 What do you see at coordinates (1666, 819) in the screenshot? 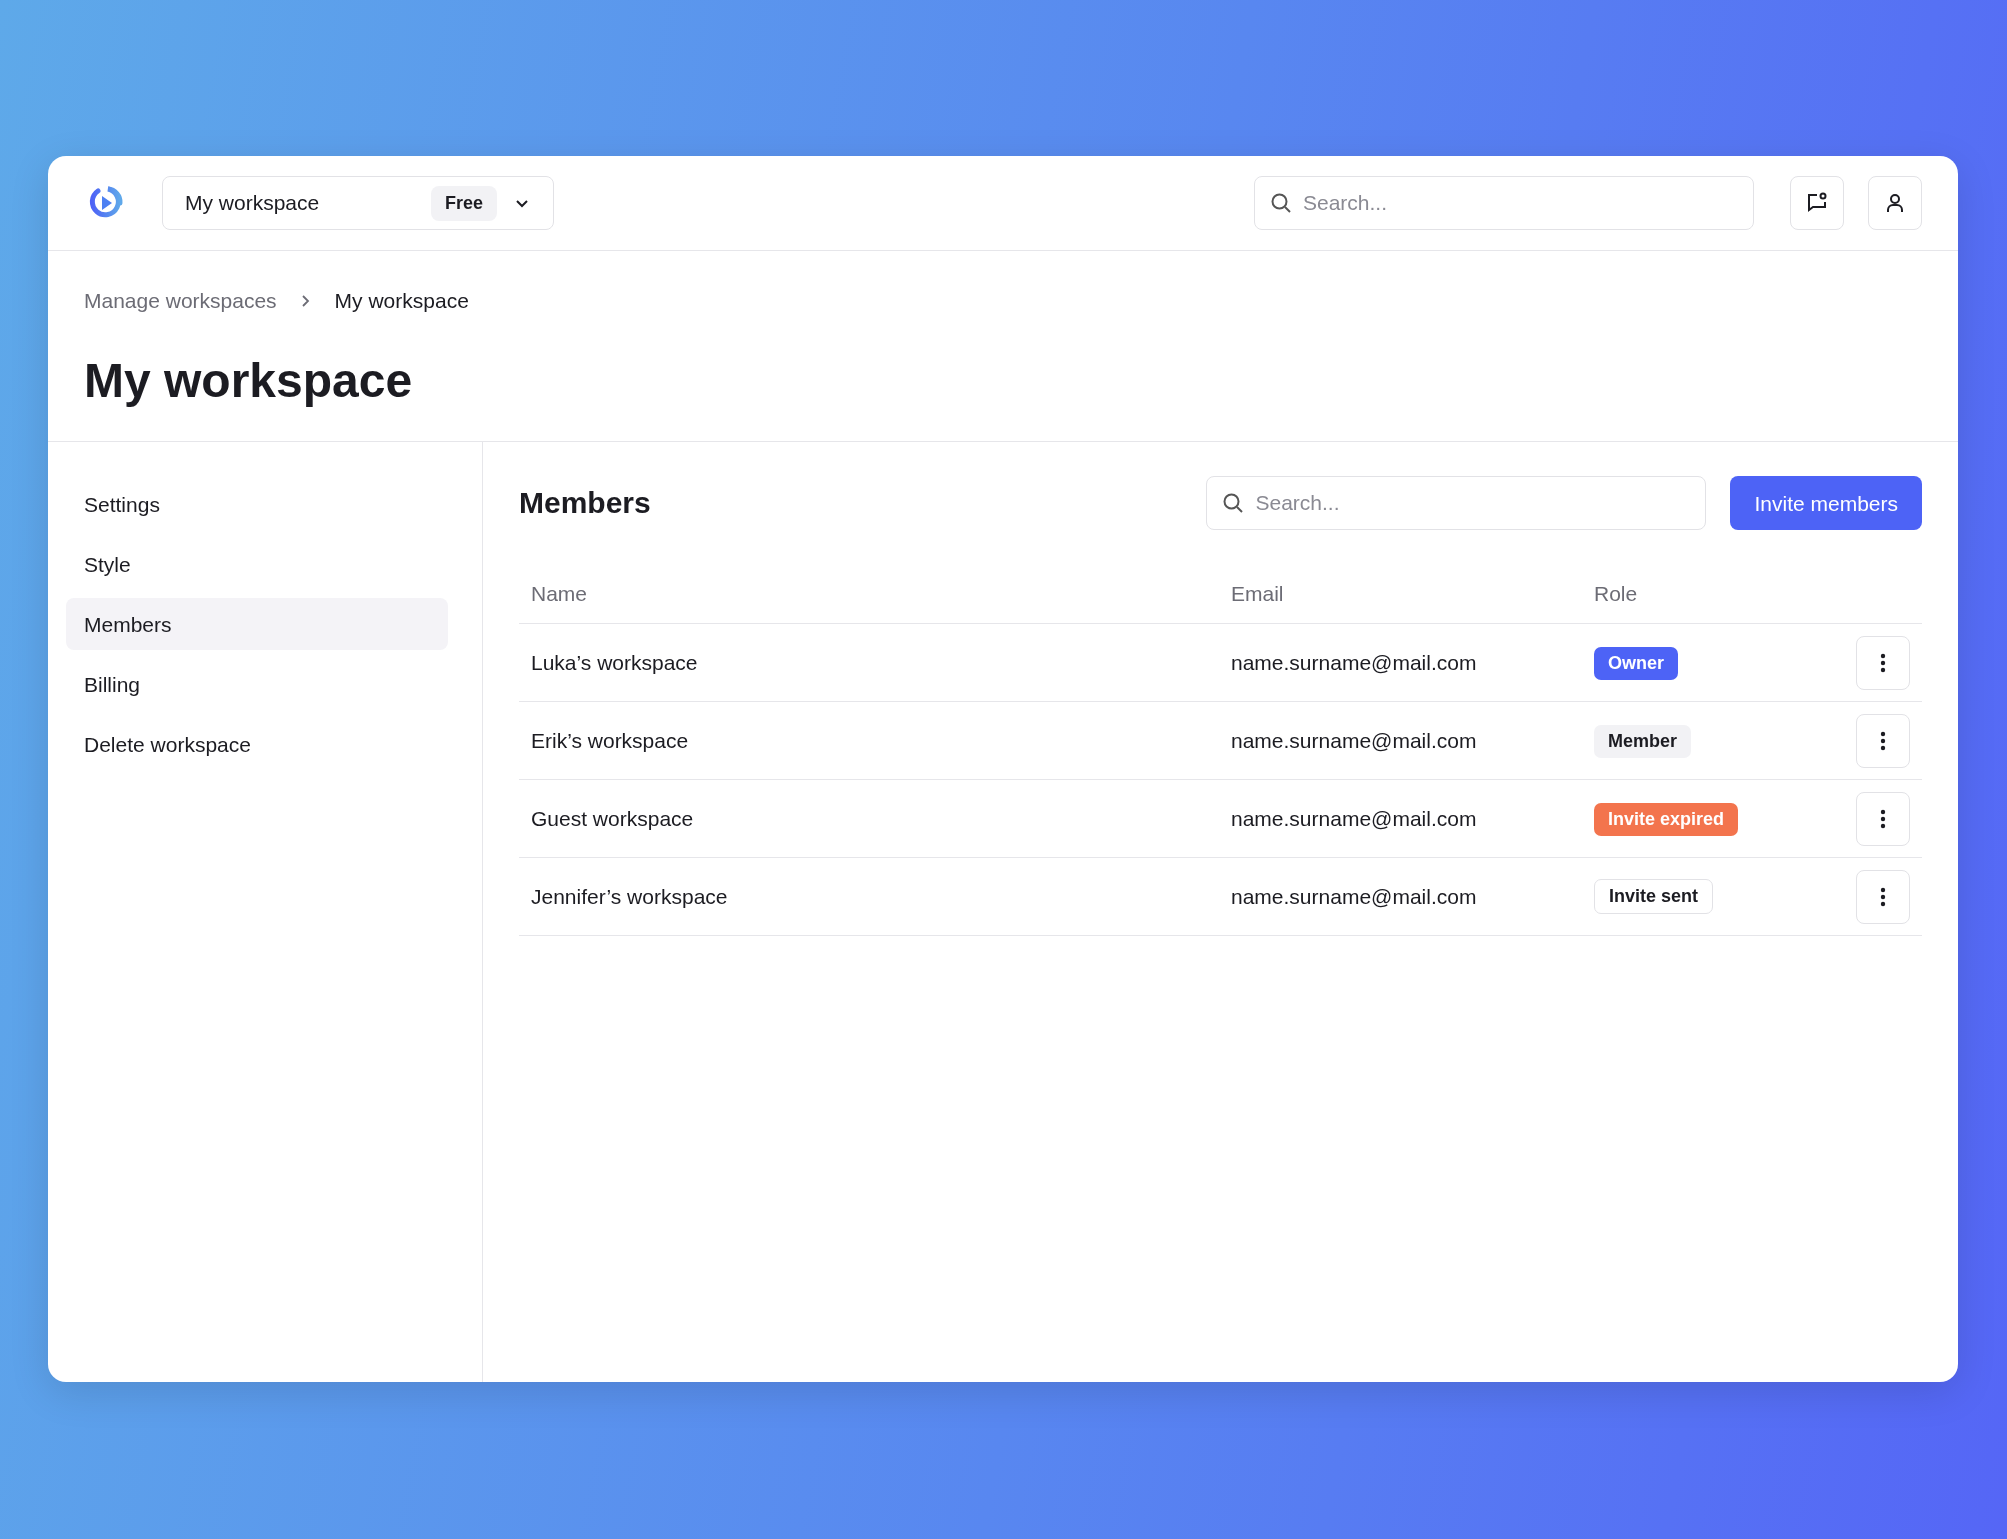
I see `role-tag: Invite expired` at bounding box center [1666, 819].